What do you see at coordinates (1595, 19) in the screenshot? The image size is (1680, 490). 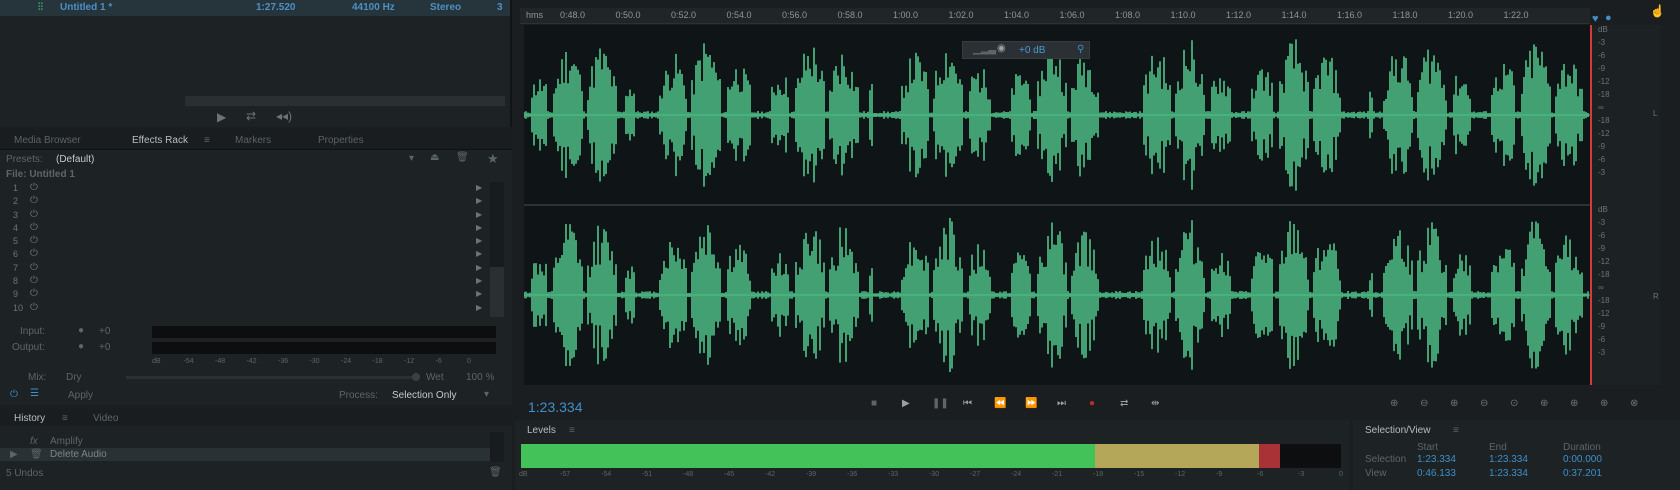 I see `headphones-icon: ♥` at bounding box center [1595, 19].